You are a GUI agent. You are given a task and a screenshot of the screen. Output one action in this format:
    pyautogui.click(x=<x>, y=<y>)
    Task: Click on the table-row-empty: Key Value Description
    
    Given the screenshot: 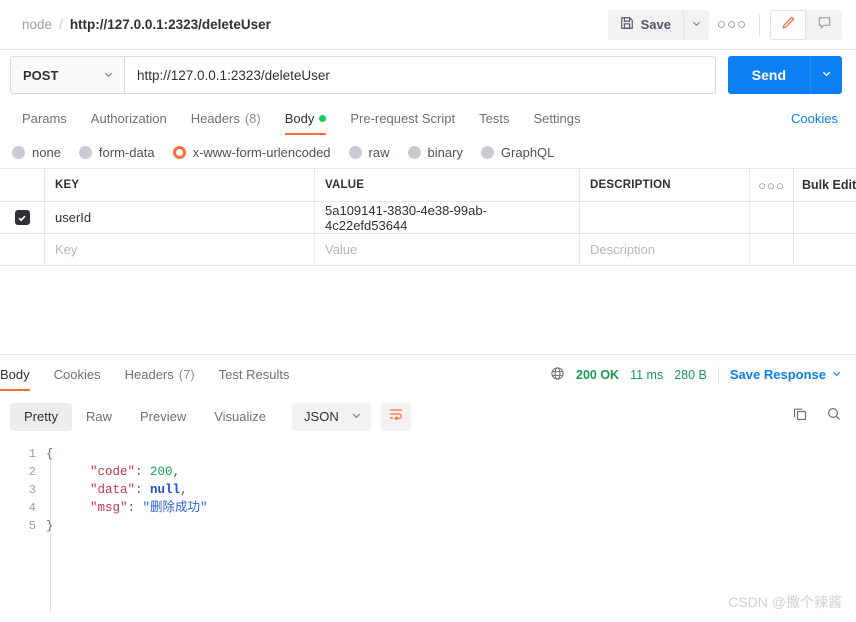 What is the action you would take?
    pyautogui.click(x=428, y=250)
    